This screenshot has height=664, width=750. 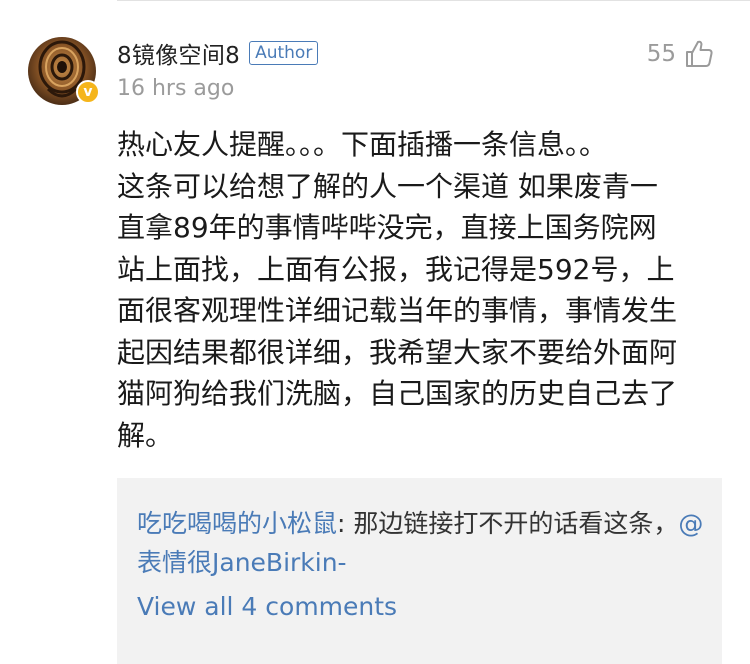 What do you see at coordinates (284, 53) in the screenshot?
I see `author-tag: Author` at bounding box center [284, 53].